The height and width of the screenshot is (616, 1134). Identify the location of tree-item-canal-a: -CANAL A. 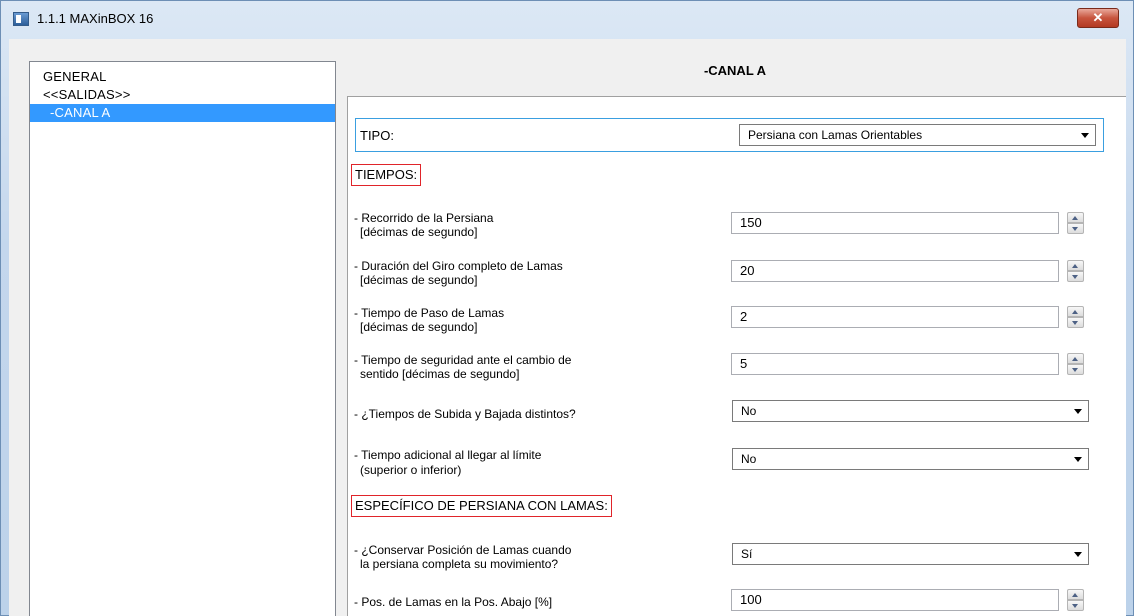
(182, 113).